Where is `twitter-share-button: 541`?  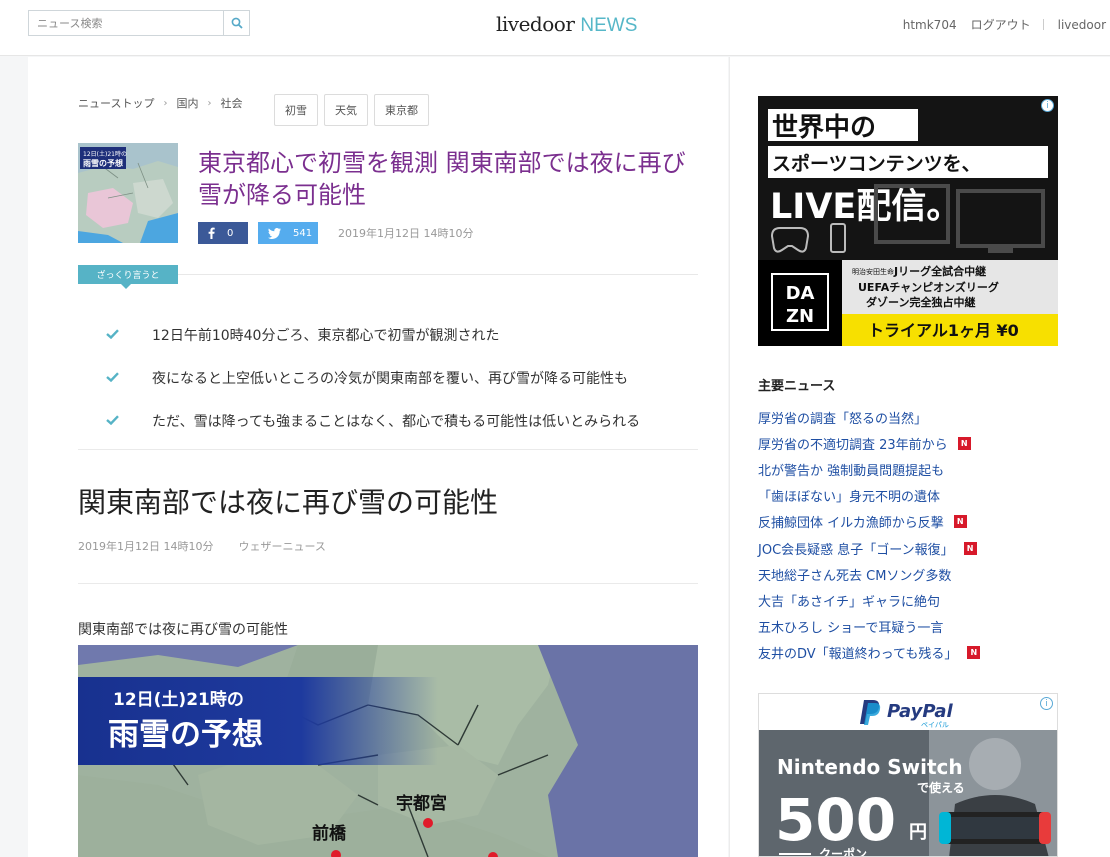
twitter-share-button: 541 is located at coordinates (288, 233).